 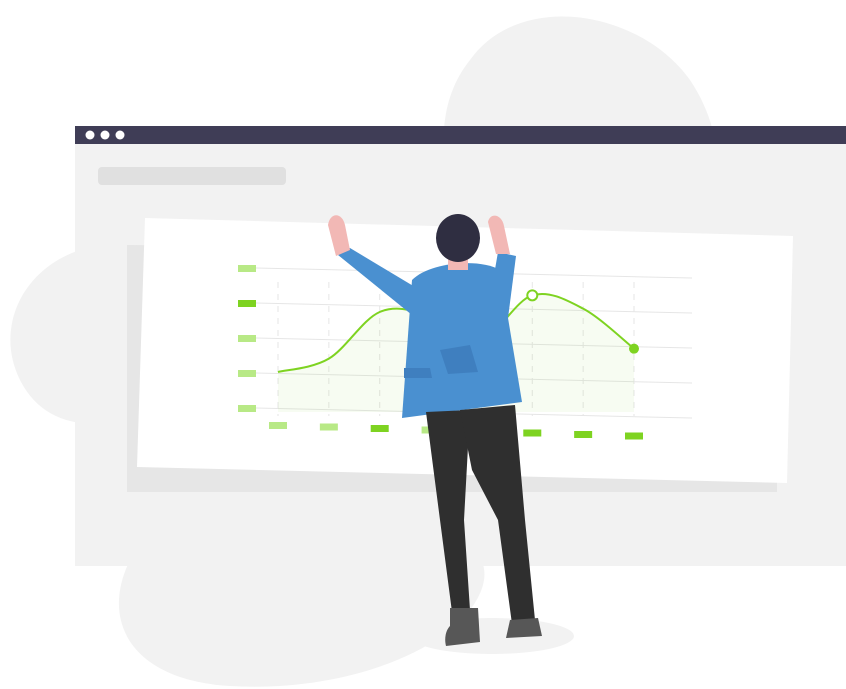 I want to click on window-title-bar, so click(x=460, y=135).